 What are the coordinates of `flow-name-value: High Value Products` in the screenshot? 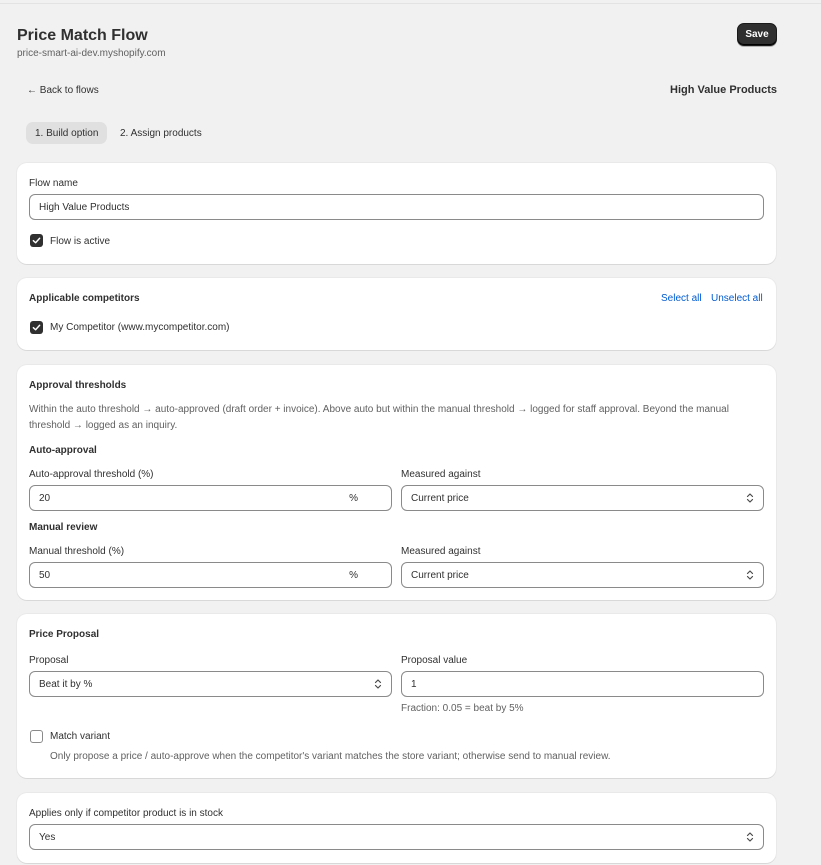 It's located at (84, 207).